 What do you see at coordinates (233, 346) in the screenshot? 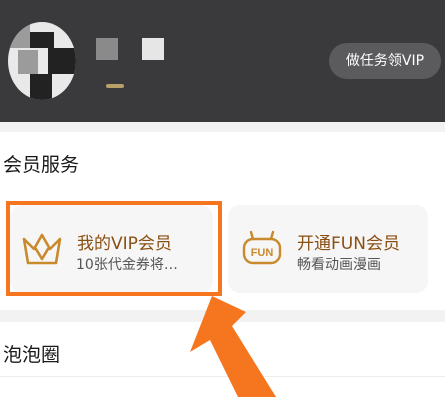
I see `pointer-arrow` at bounding box center [233, 346].